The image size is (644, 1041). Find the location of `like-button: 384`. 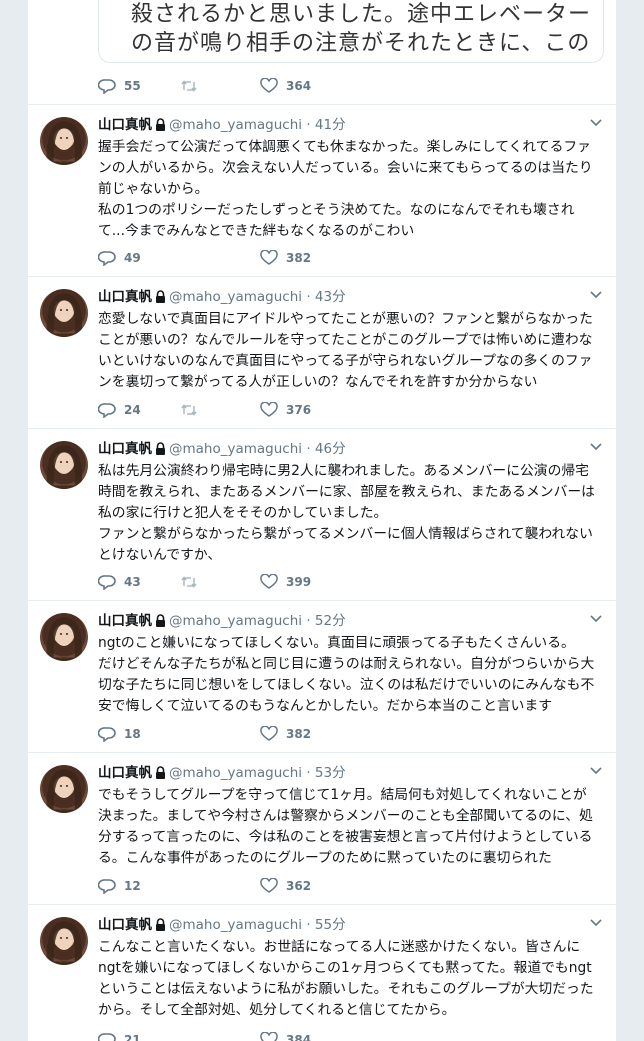

like-button: 384 is located at coordinates (285, 1035).